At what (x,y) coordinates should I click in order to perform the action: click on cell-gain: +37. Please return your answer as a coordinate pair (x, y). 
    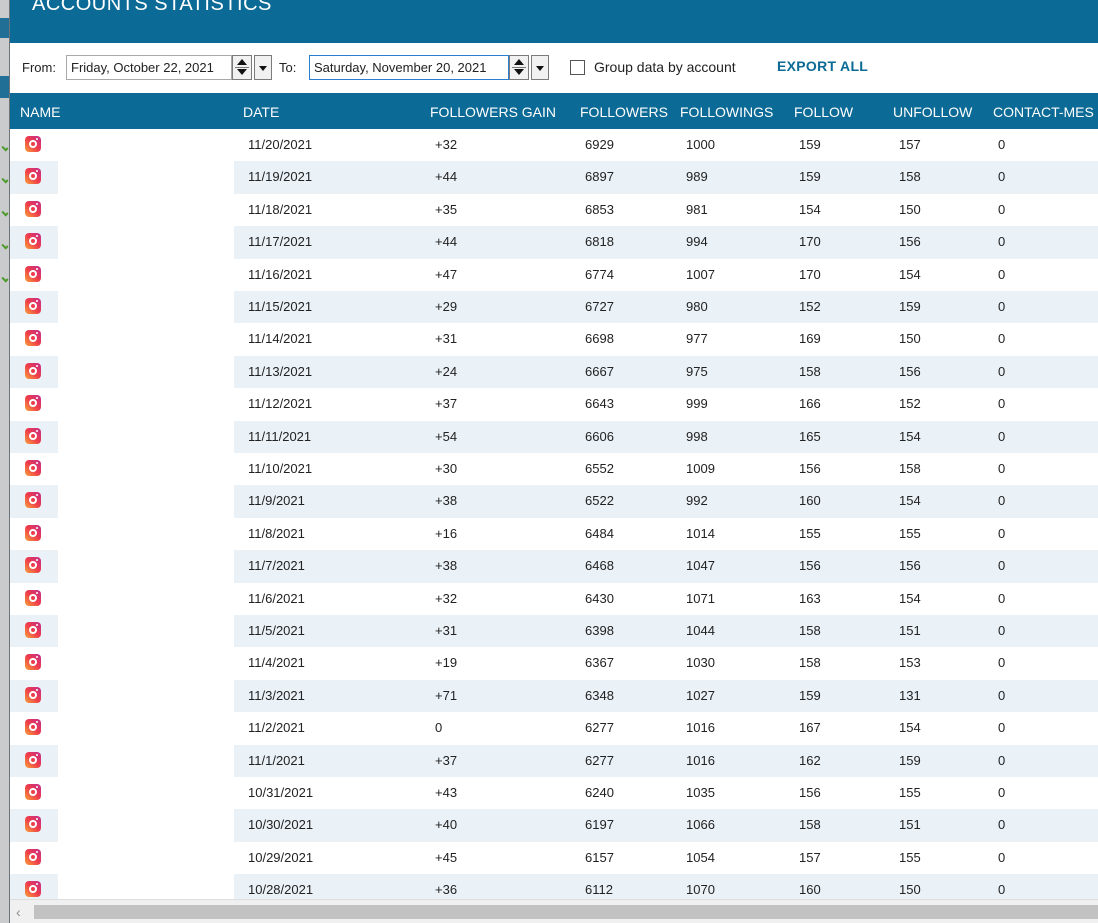
    Looking at the image, I should click on (446, 760).